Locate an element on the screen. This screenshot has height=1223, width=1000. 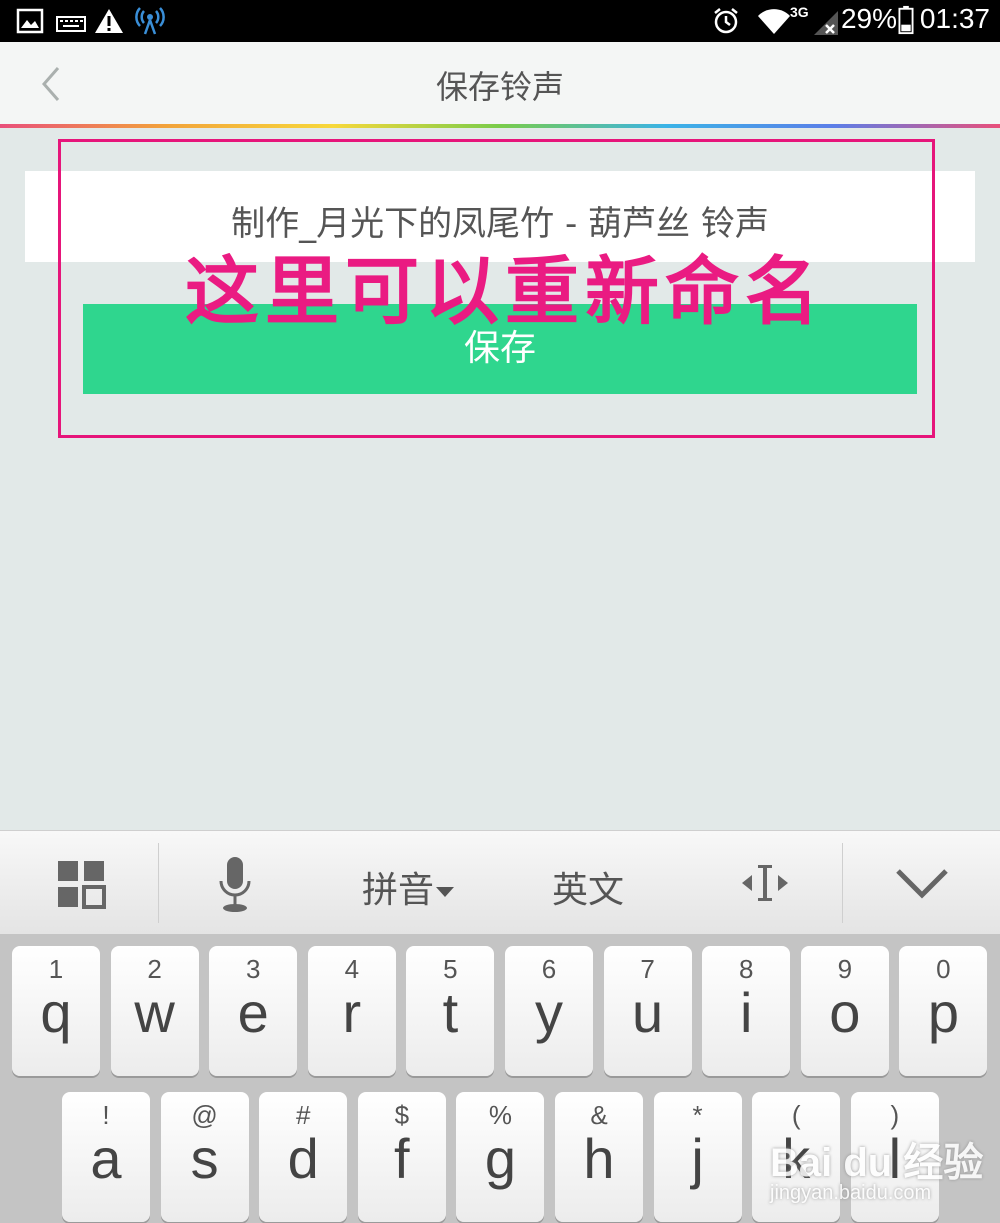
alarm-icon is located at coordinates (726, 21).